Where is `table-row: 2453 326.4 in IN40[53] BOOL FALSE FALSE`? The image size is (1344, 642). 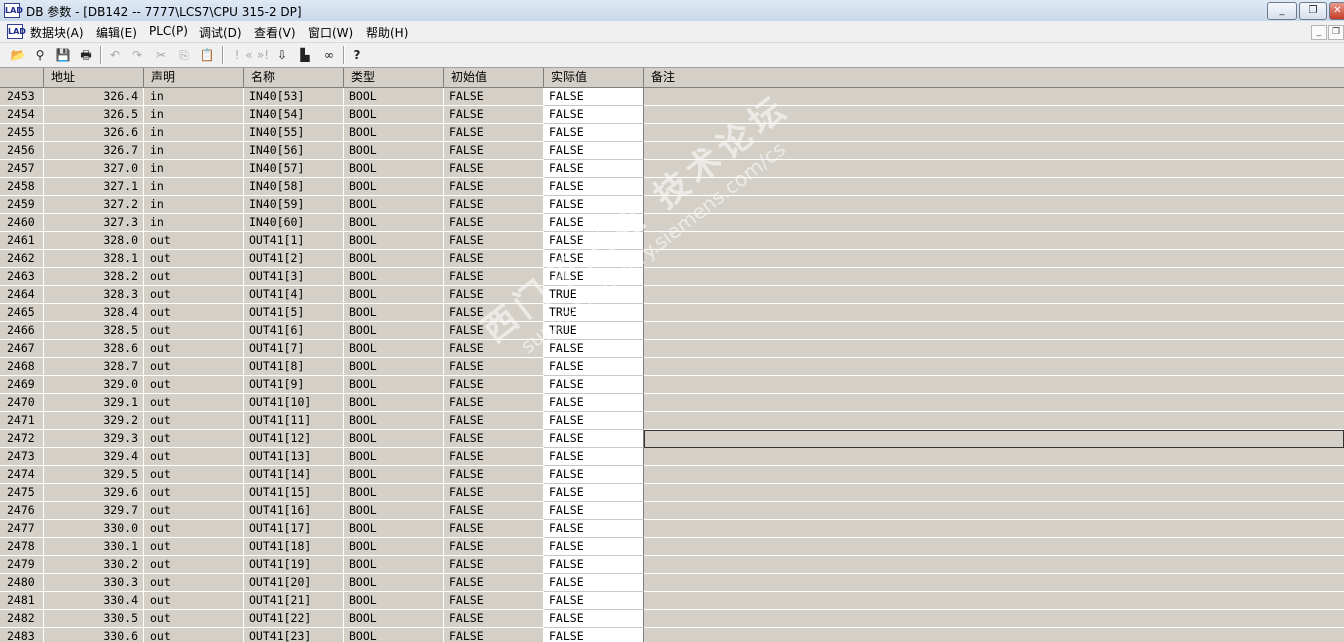
table-row: 2453 326.4 in IN40[53] BOOL FALSE FALSE is located at coordinates (672, 97).